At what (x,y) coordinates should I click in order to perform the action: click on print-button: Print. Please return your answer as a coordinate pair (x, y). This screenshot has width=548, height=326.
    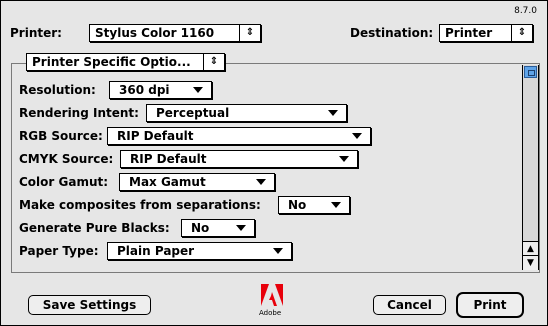
    Looking at the image, I should click on (490, 305).